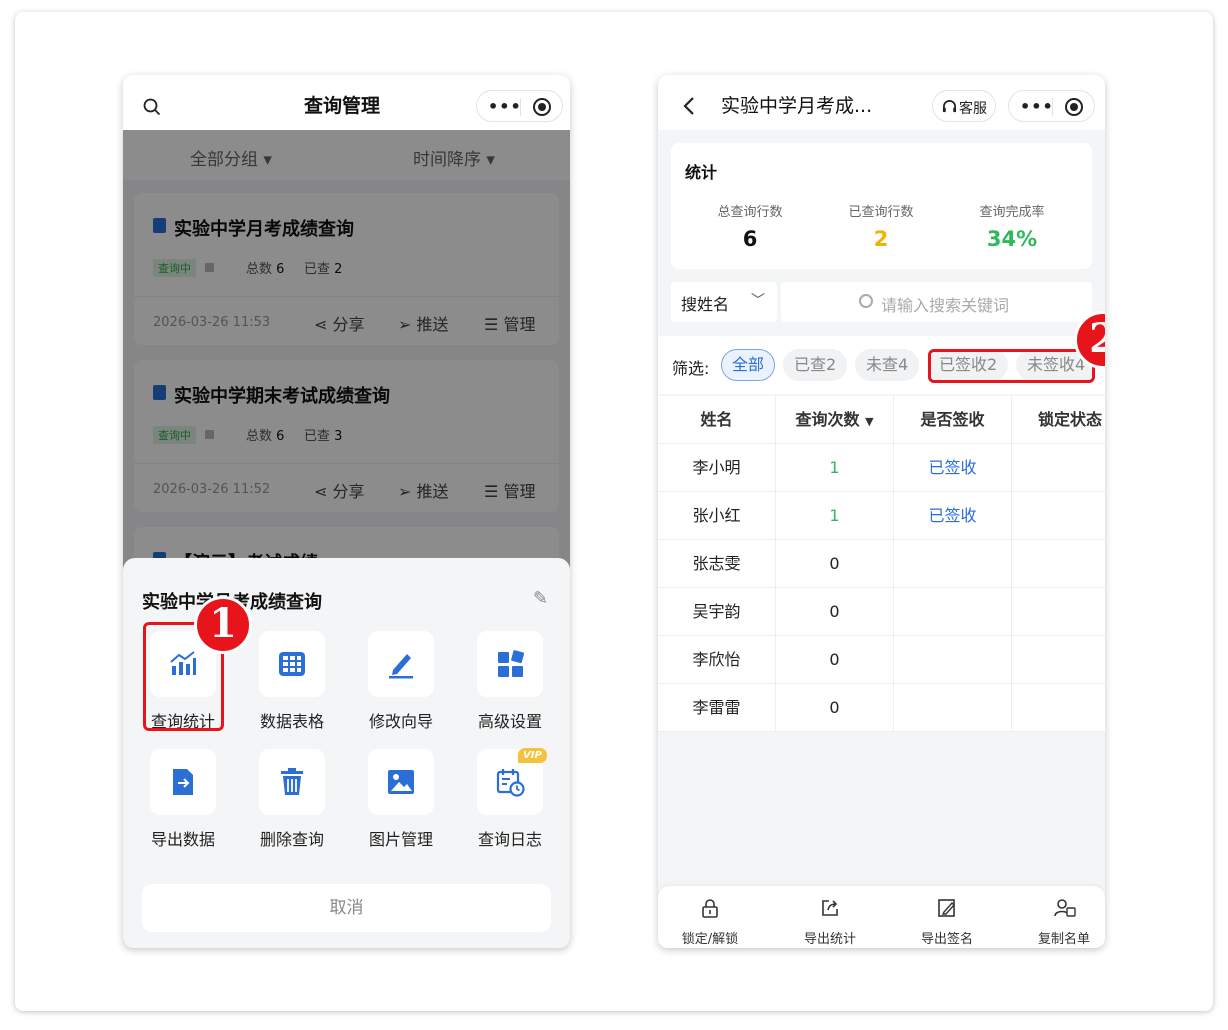  Describe the element at coordinates (869, 421) in the screenshot. I see `sort-down-icon: ▼` at that location.